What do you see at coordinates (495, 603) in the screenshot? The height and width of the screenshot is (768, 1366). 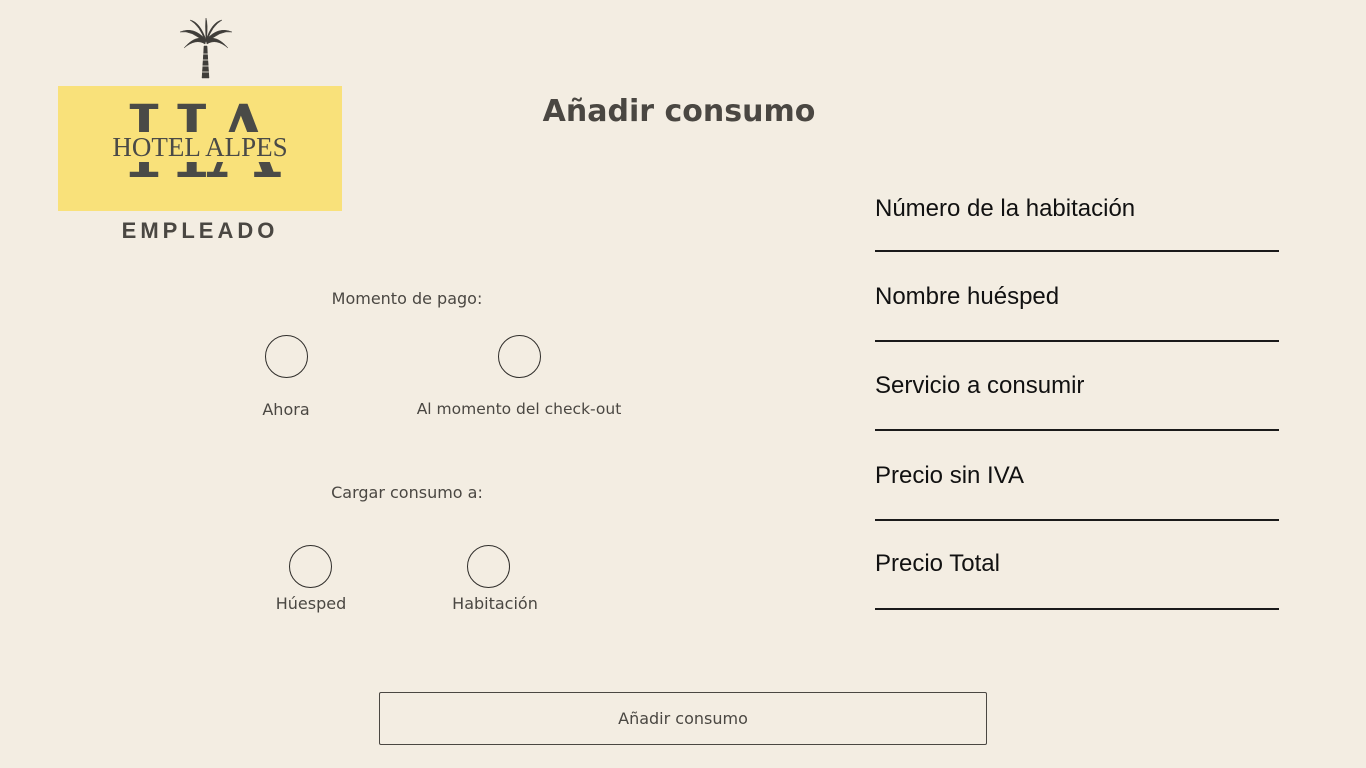 I see `radio-habitacion-label: Habitación` at bounding box center [495, 603].